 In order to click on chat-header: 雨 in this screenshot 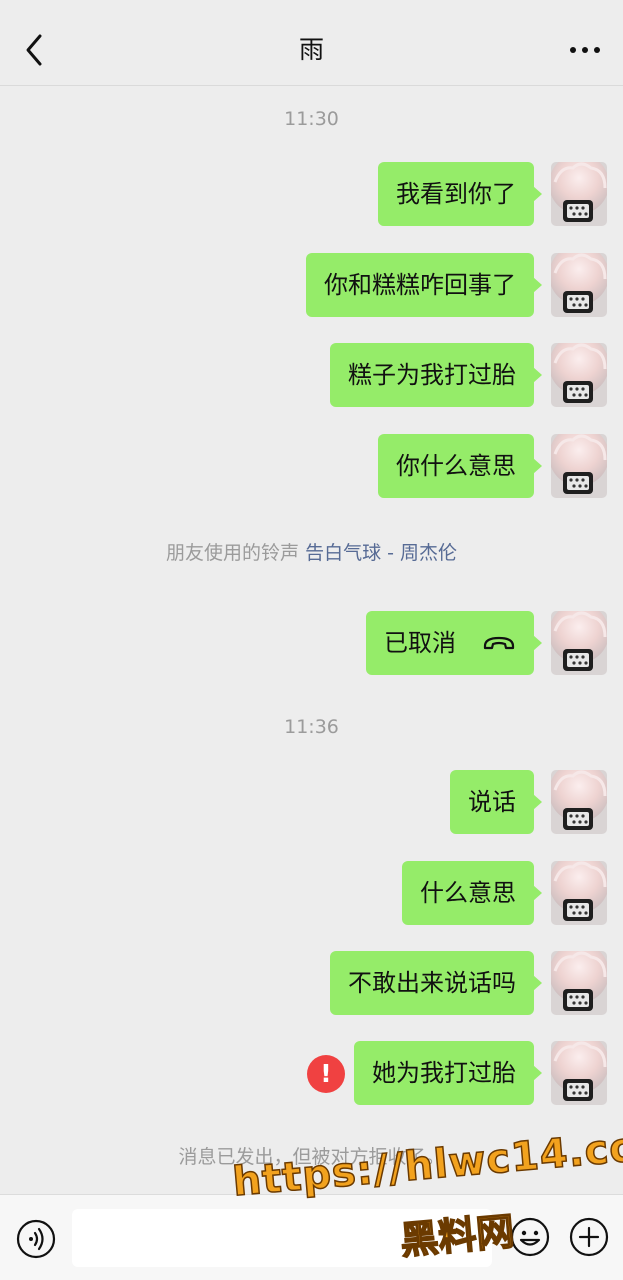, I will do `click(311, 43)`.